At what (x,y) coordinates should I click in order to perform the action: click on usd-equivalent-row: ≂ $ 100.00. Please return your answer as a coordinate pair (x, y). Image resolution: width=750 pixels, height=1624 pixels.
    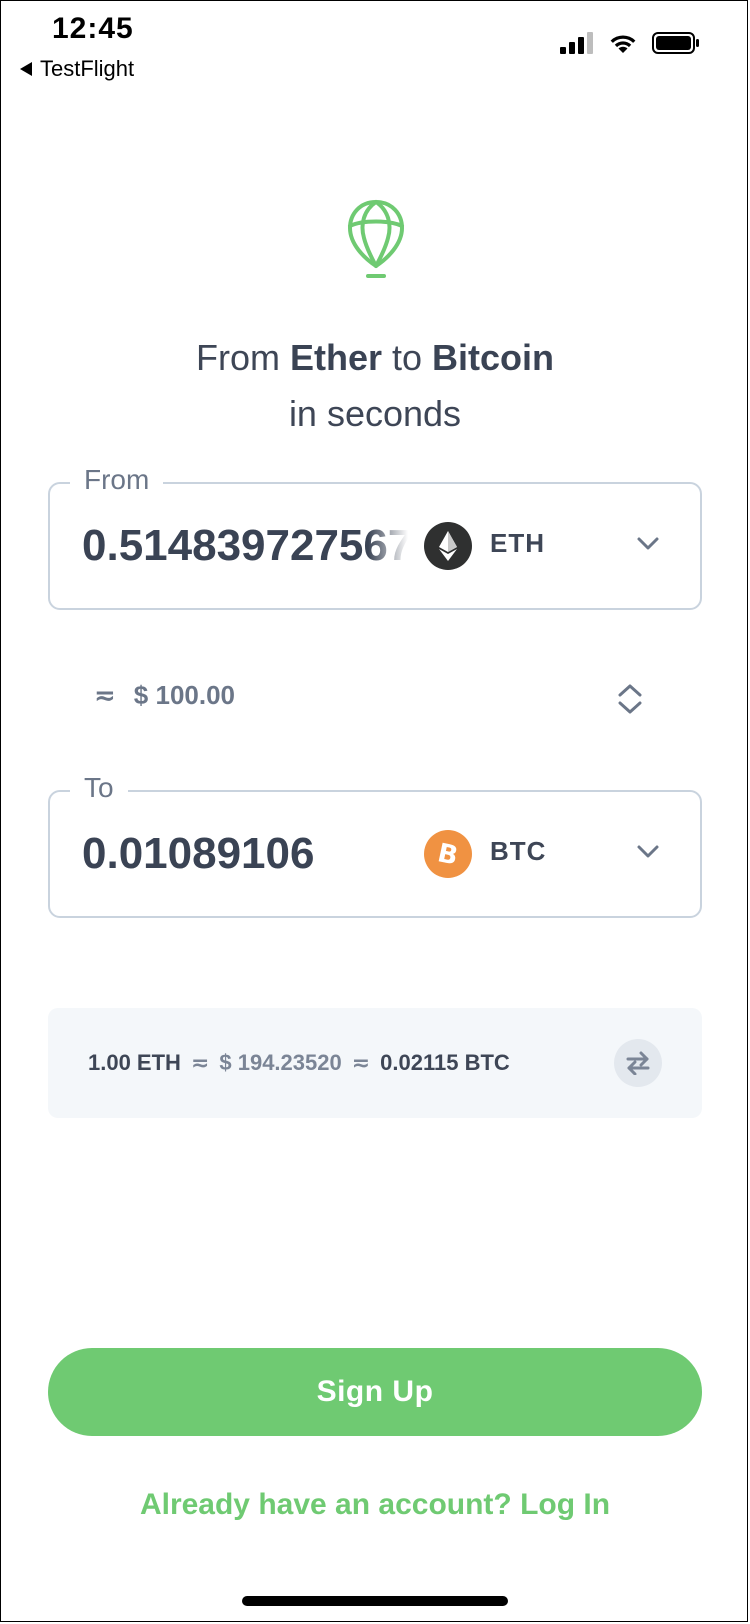
    Looking at the image, I should click on (164, 695).